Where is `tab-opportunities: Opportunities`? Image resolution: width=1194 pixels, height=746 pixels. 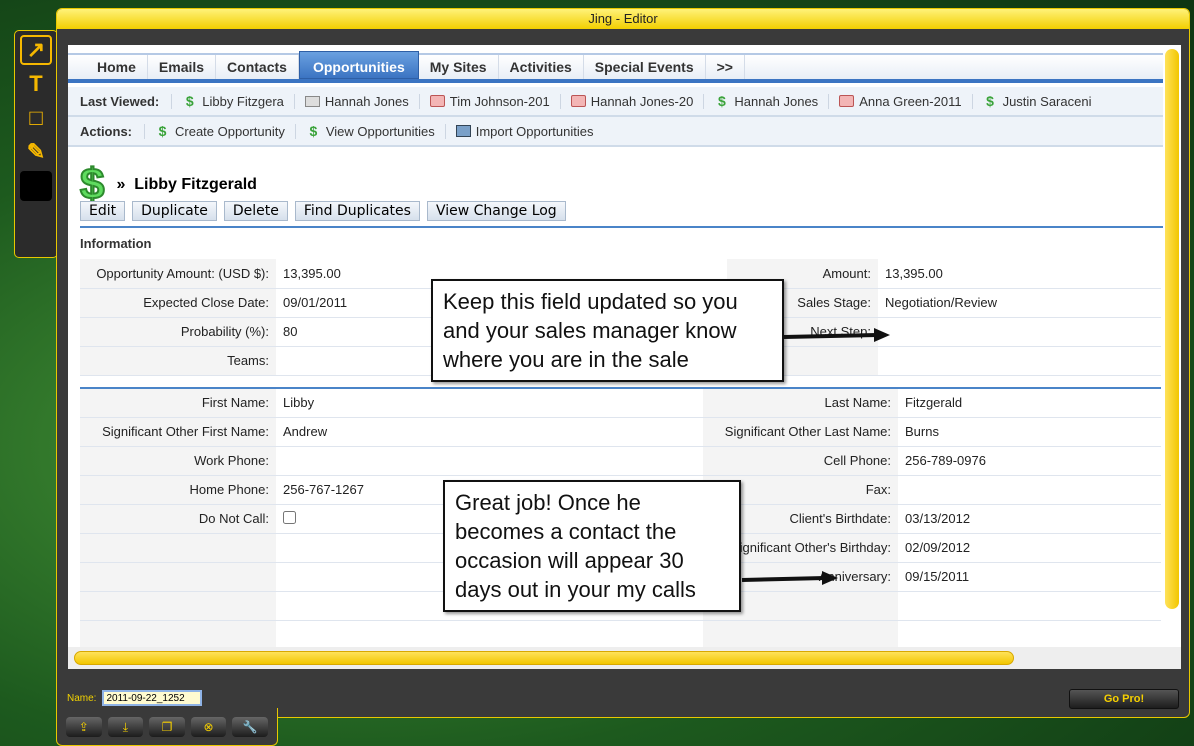
tab-opportunities: Opportunities is located at coordinates (358, 65).